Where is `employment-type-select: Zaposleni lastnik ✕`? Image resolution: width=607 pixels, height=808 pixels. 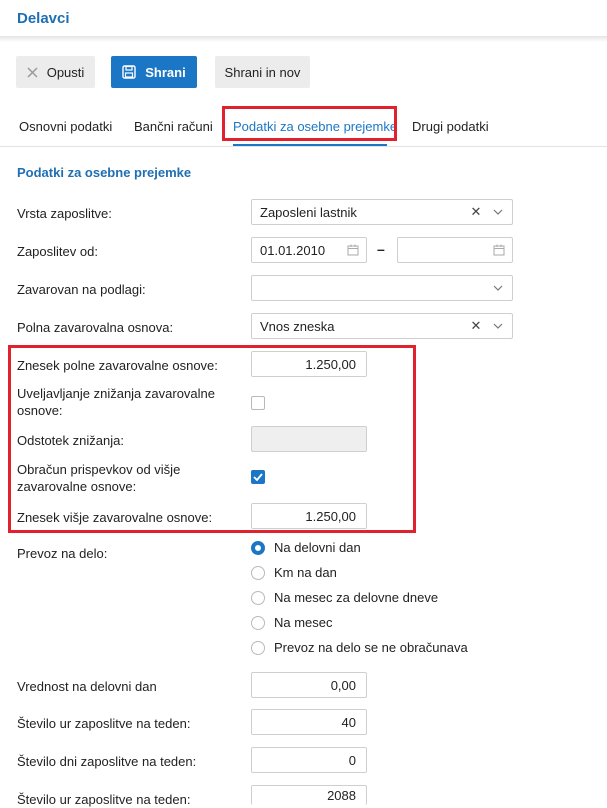 employment-type-select: Zaposleni lastnik ✕ is located at coordinates (382, 212).